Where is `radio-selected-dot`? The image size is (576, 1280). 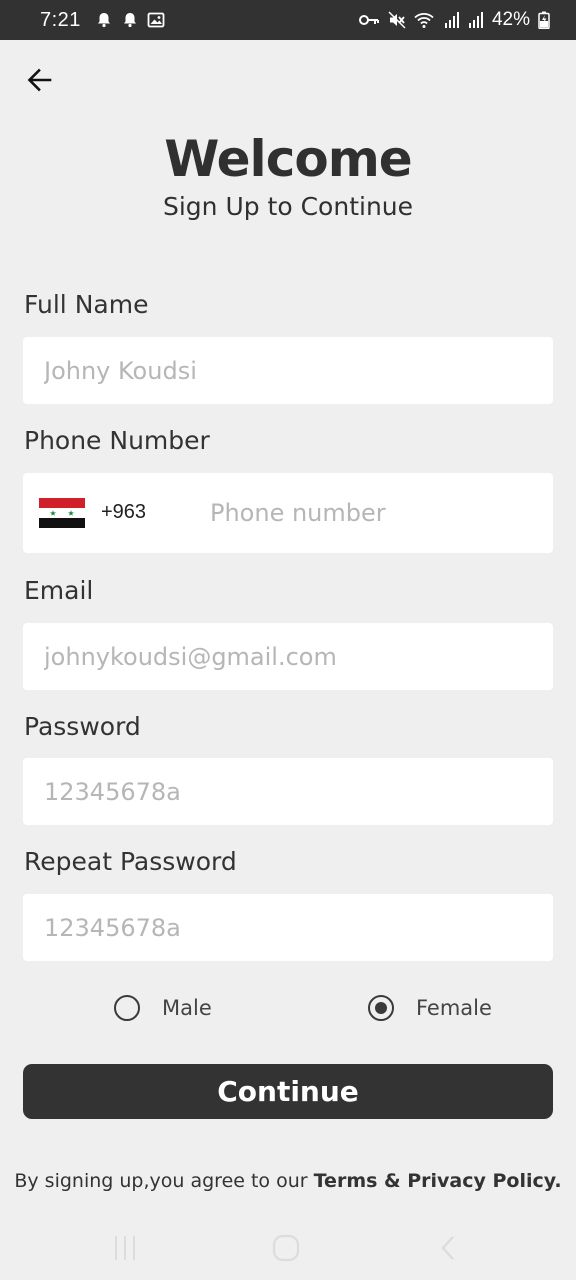 radio-selected-dot is located at coordinates (381, 1008).